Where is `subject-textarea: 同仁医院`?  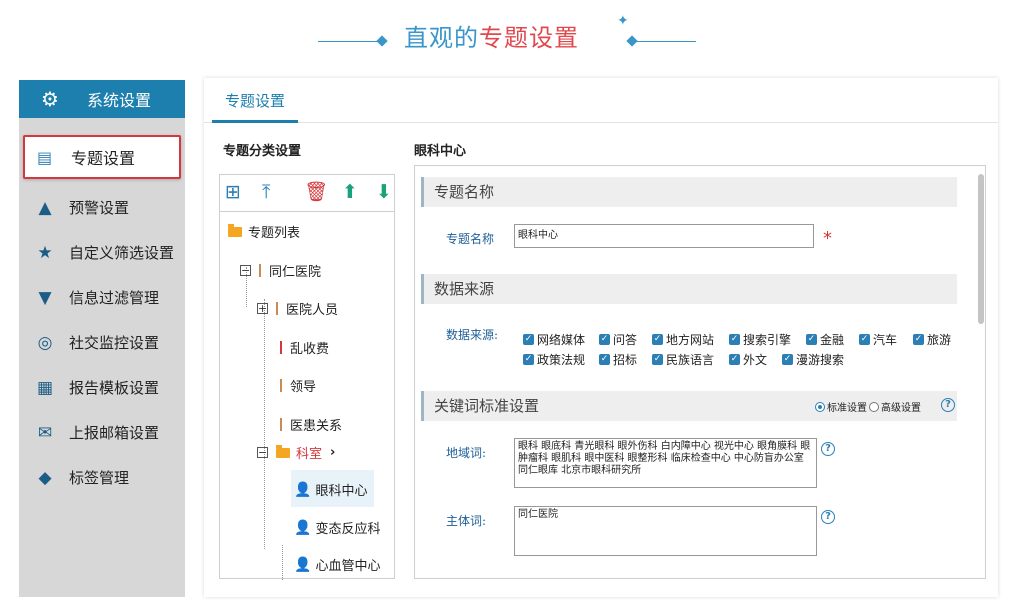
subject-textarea: 同仁医院 is located at coordinates (665, 531).